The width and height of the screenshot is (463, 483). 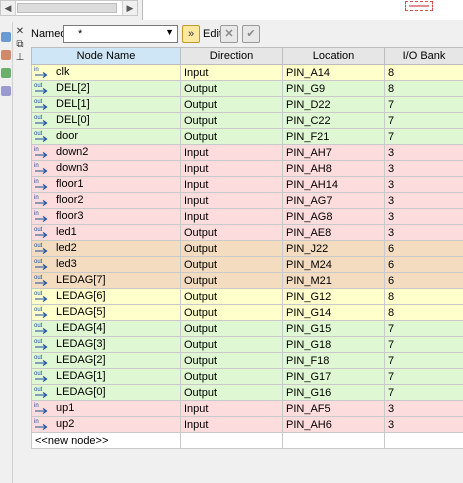 I want to click on node-name-cell: out DEL[1], so click(x=106, y=104).